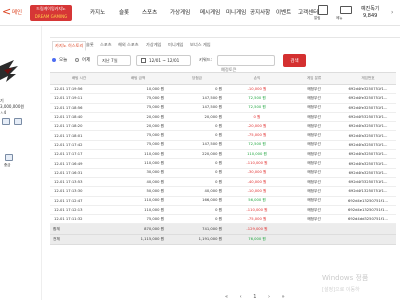  I want to click on windows-activation-subtext: [설정]으로 이동하, so click(341, 290).